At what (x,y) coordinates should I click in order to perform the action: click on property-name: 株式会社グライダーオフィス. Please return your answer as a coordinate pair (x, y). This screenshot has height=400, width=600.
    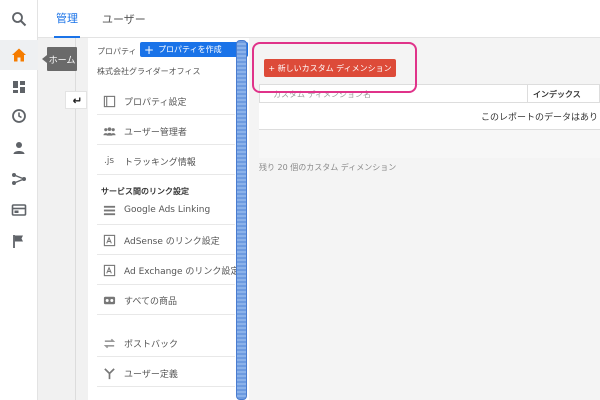
    Looking at the image, I should click on (149, 71).